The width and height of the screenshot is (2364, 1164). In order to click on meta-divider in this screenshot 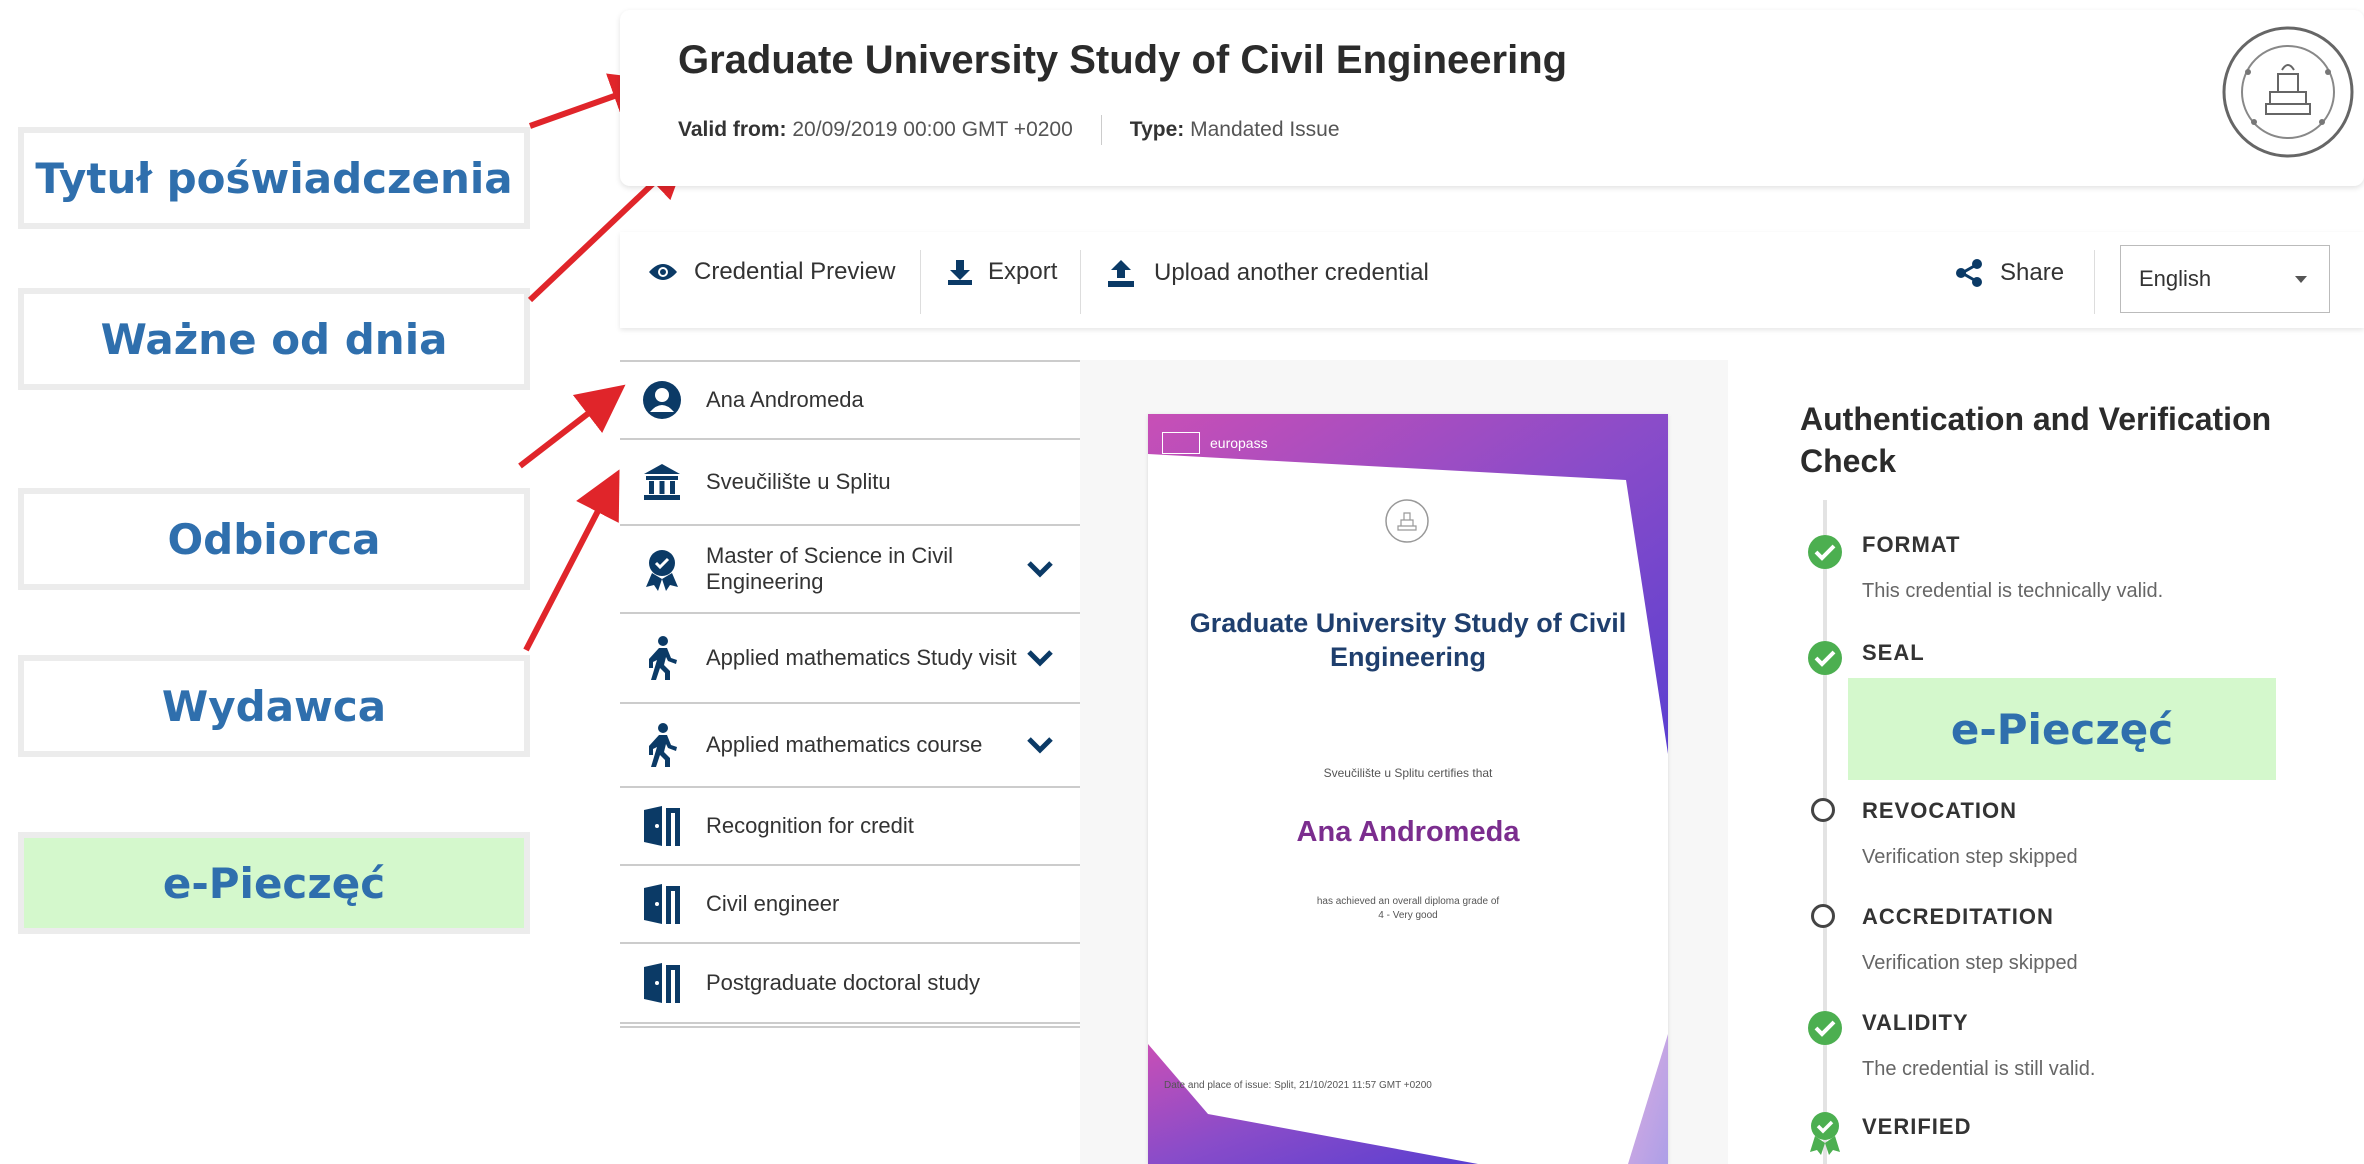, I will do `click(1101, 130)`.